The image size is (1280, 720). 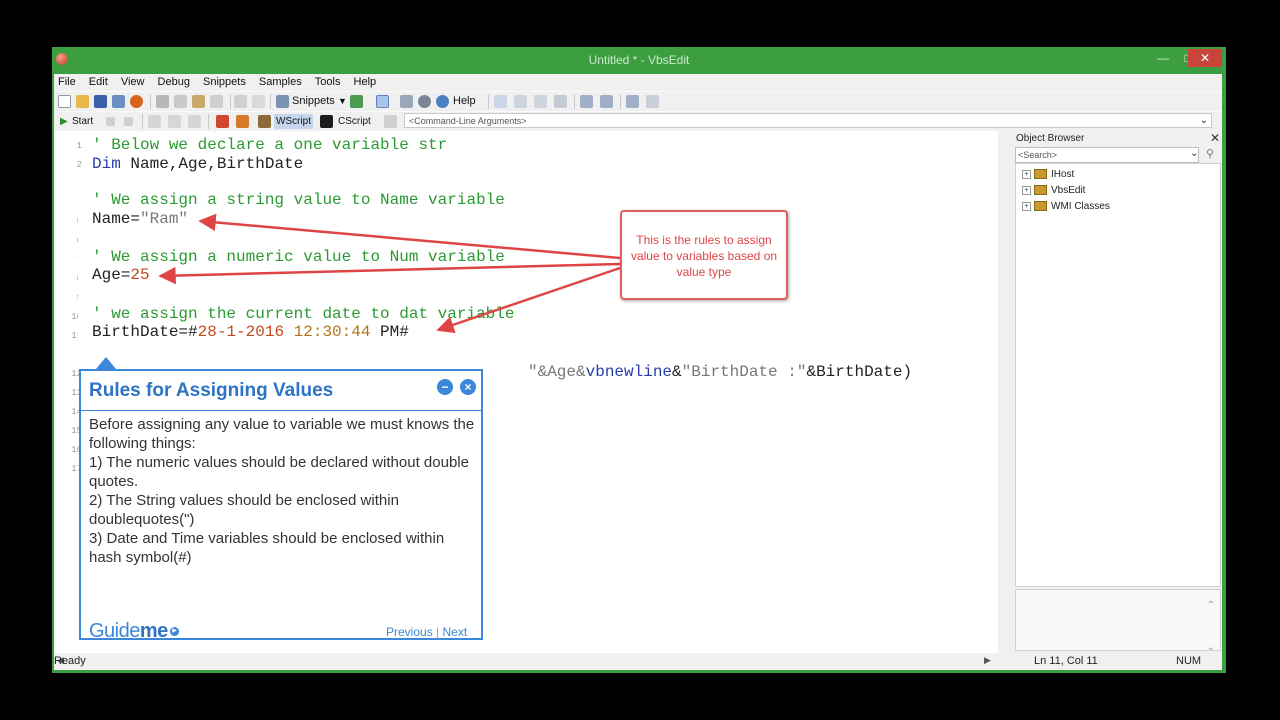 What do you see at coordinates (468, 387) in the screenshot?
I see `close-icon: ×` at bounding box center [468, 387].